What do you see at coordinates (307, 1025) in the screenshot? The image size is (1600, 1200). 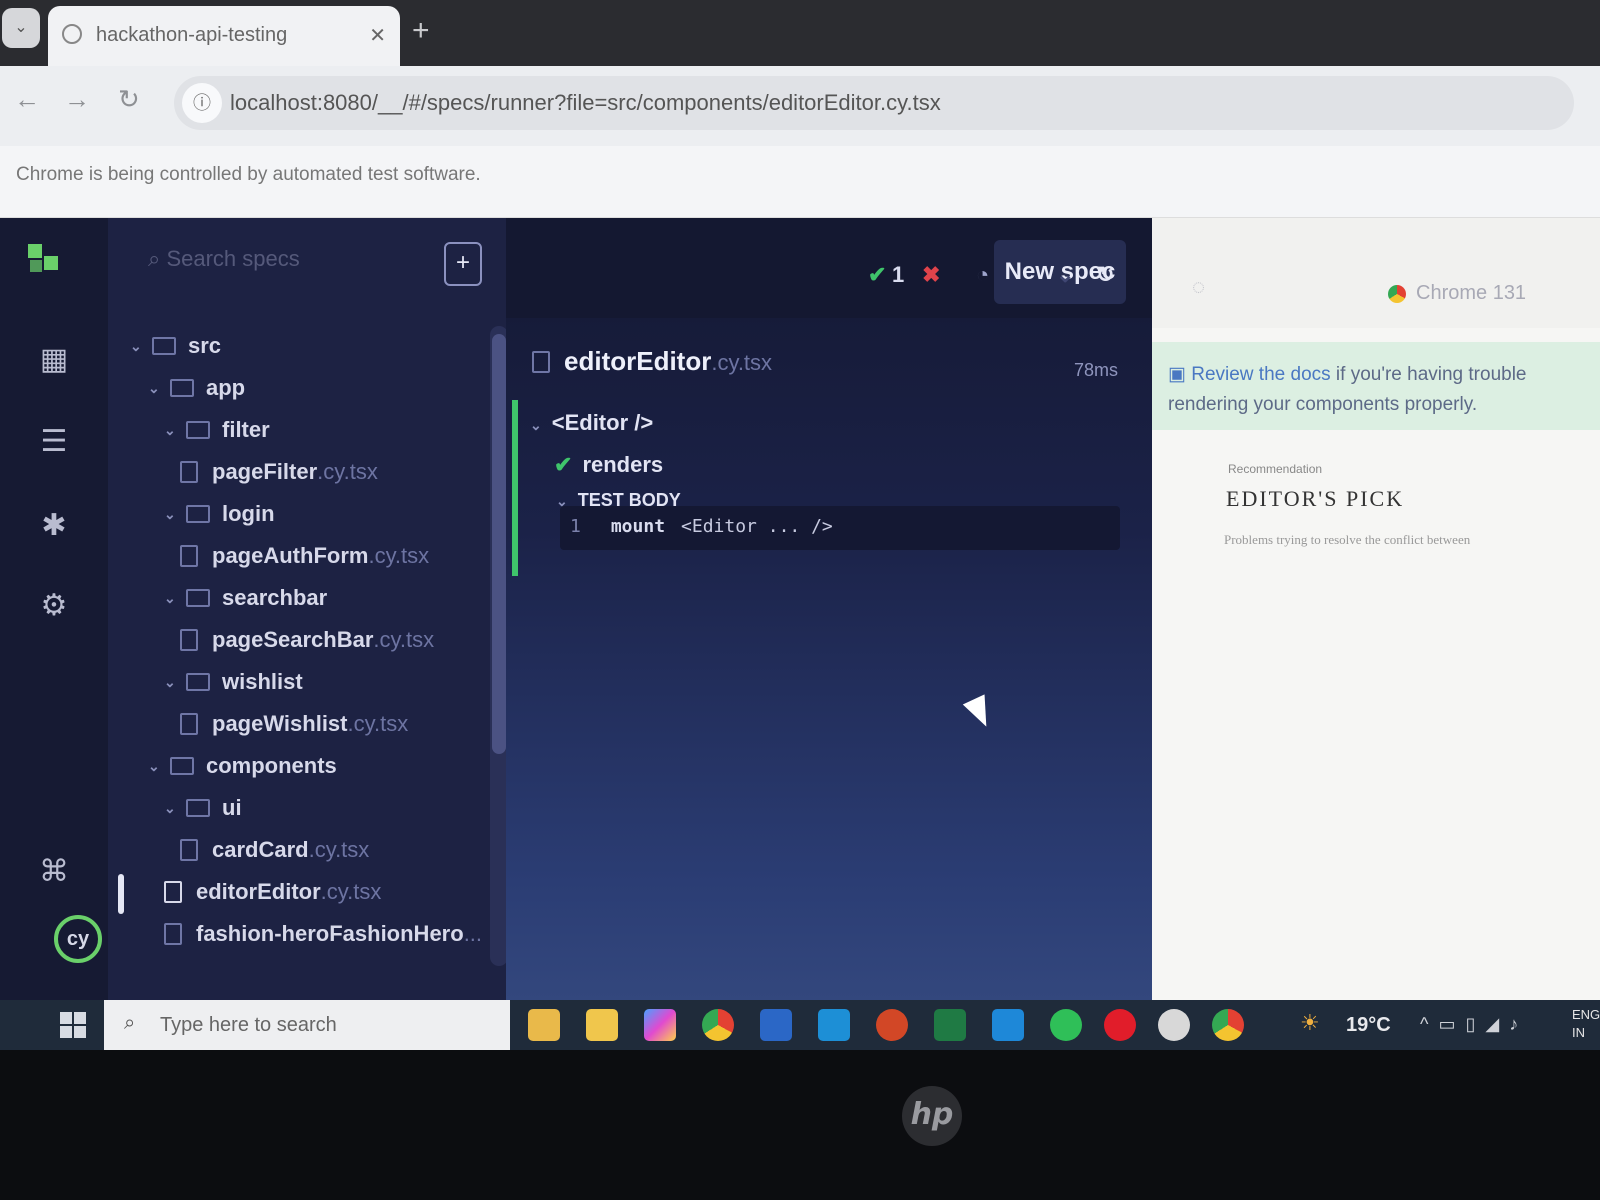 I see `taskbar-search-box: ⌕ Type here to search` at bounding box center [307, 1025].